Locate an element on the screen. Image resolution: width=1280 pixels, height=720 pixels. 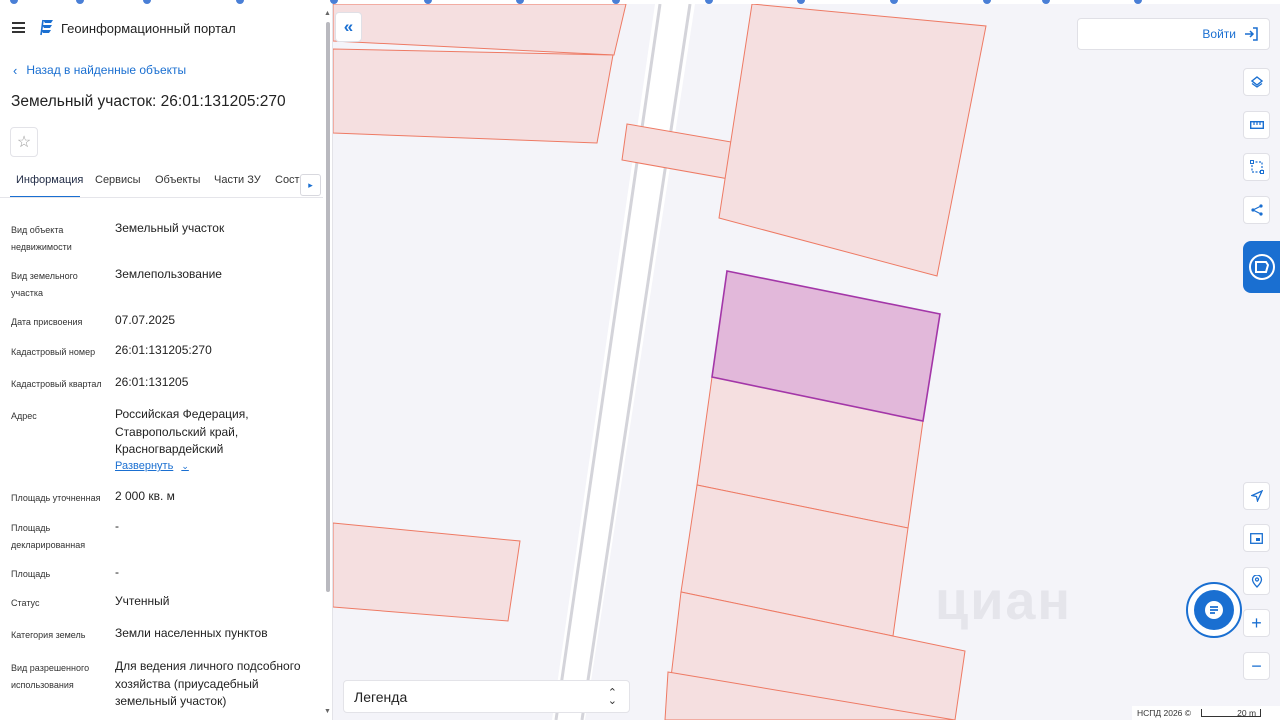
chevron-left-icon: ‹ is located at coordinates (15, 70).